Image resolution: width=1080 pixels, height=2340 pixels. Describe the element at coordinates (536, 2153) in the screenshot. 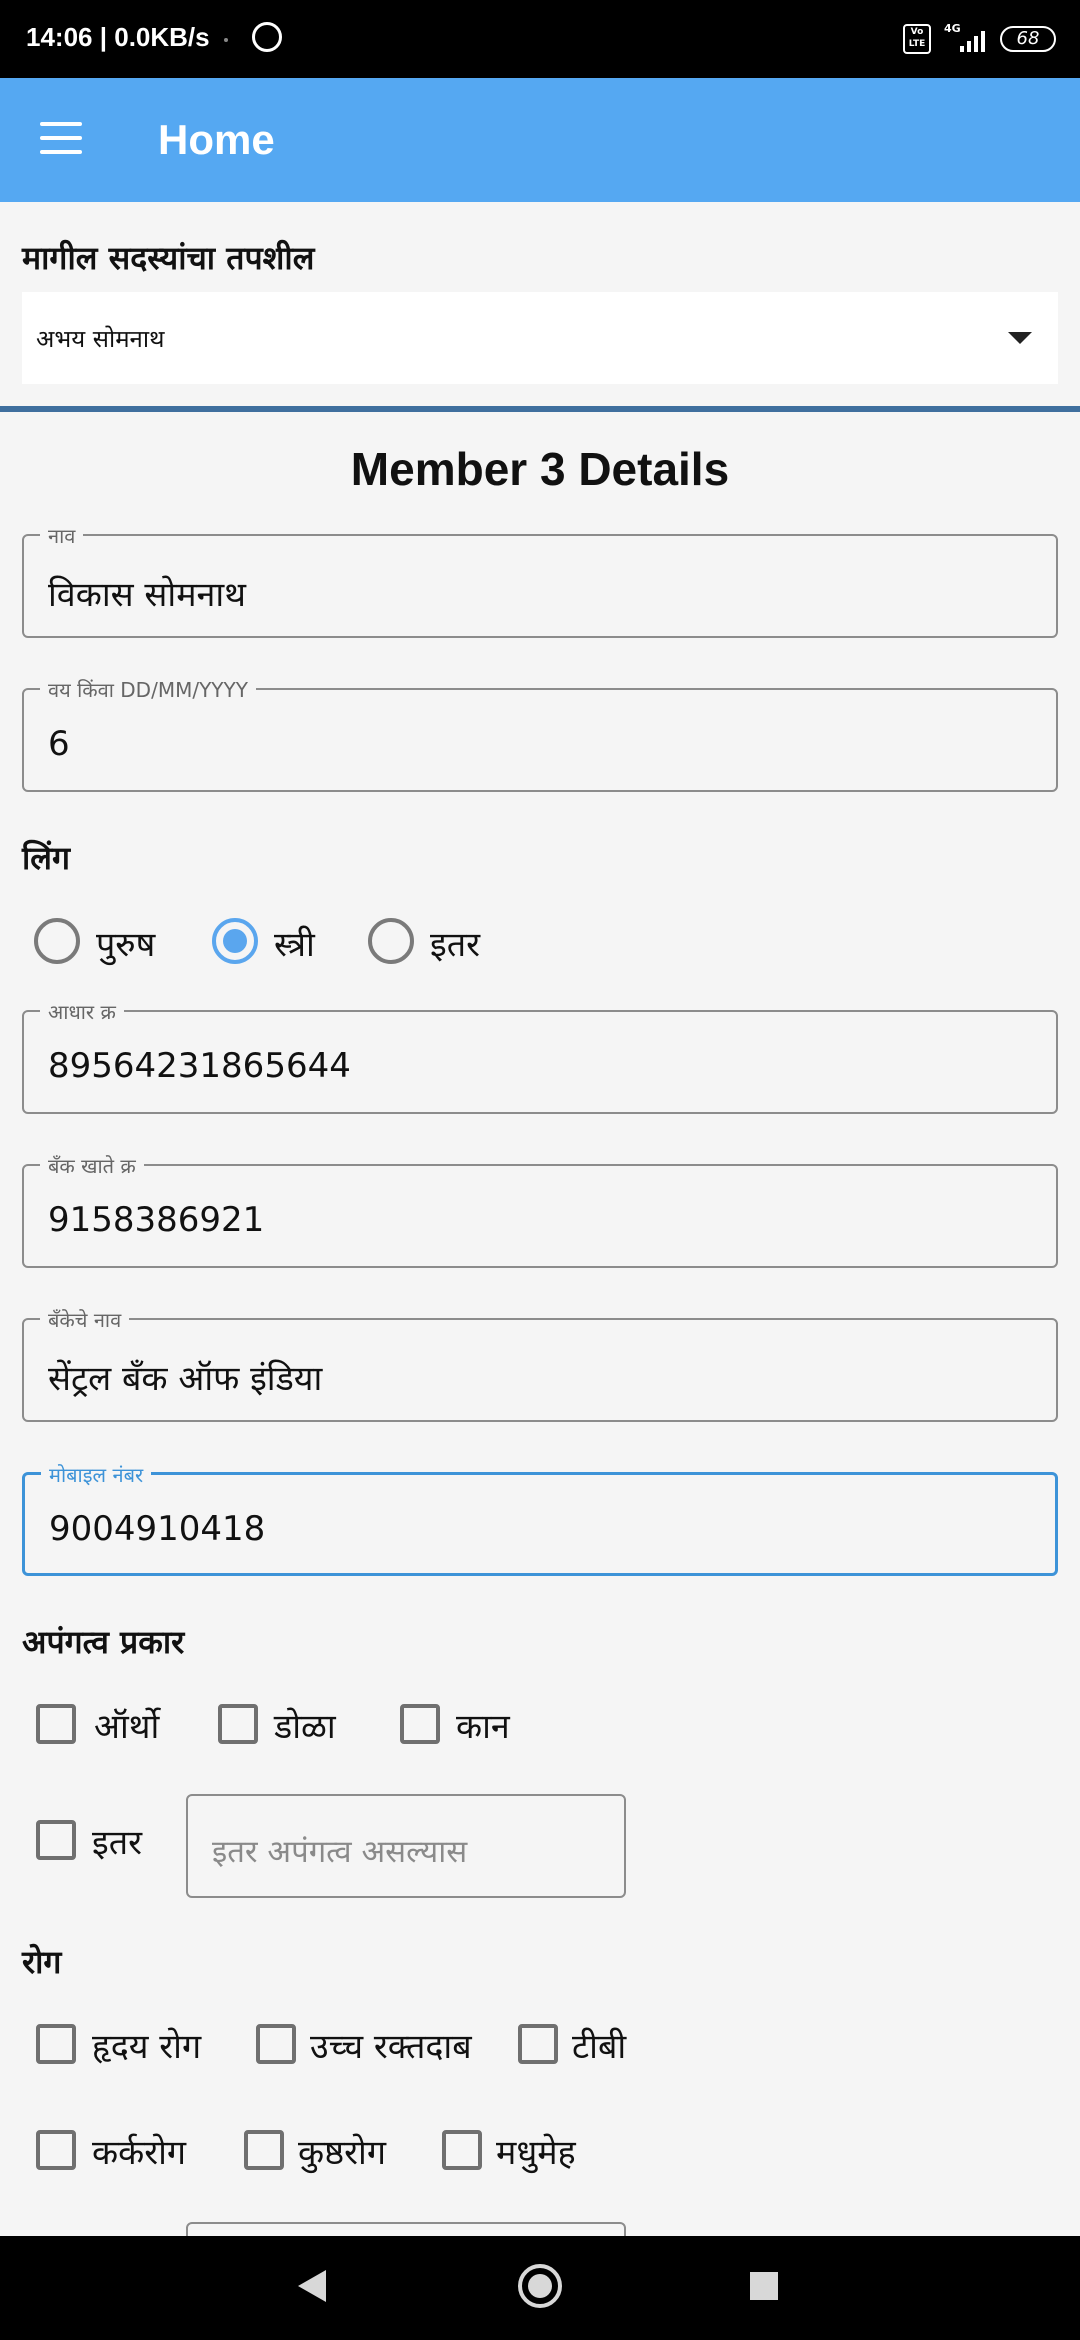

I see `disease-option-diabetes: मधुमेह` at that location.